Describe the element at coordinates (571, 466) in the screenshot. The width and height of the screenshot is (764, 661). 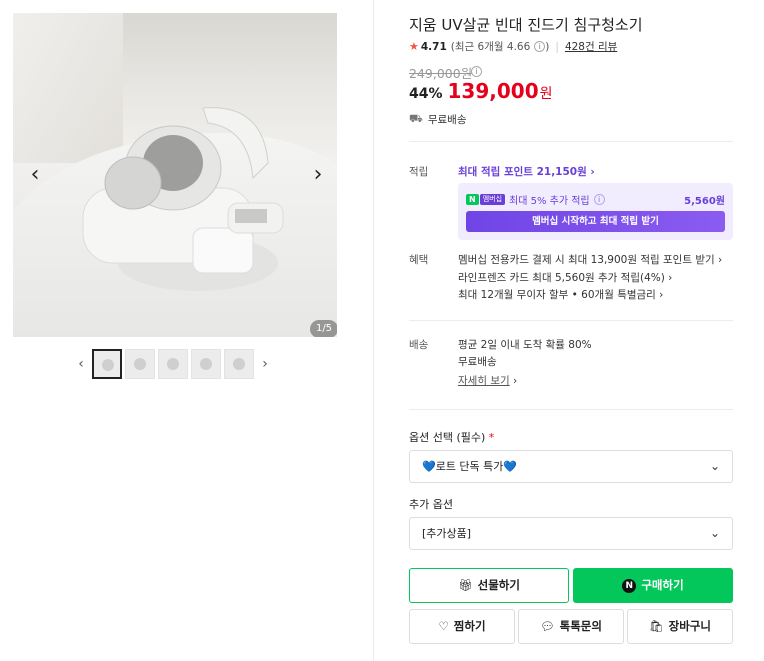
I see `required-option-select: 💙로트 단독 특가💙 ⌄` at that location.